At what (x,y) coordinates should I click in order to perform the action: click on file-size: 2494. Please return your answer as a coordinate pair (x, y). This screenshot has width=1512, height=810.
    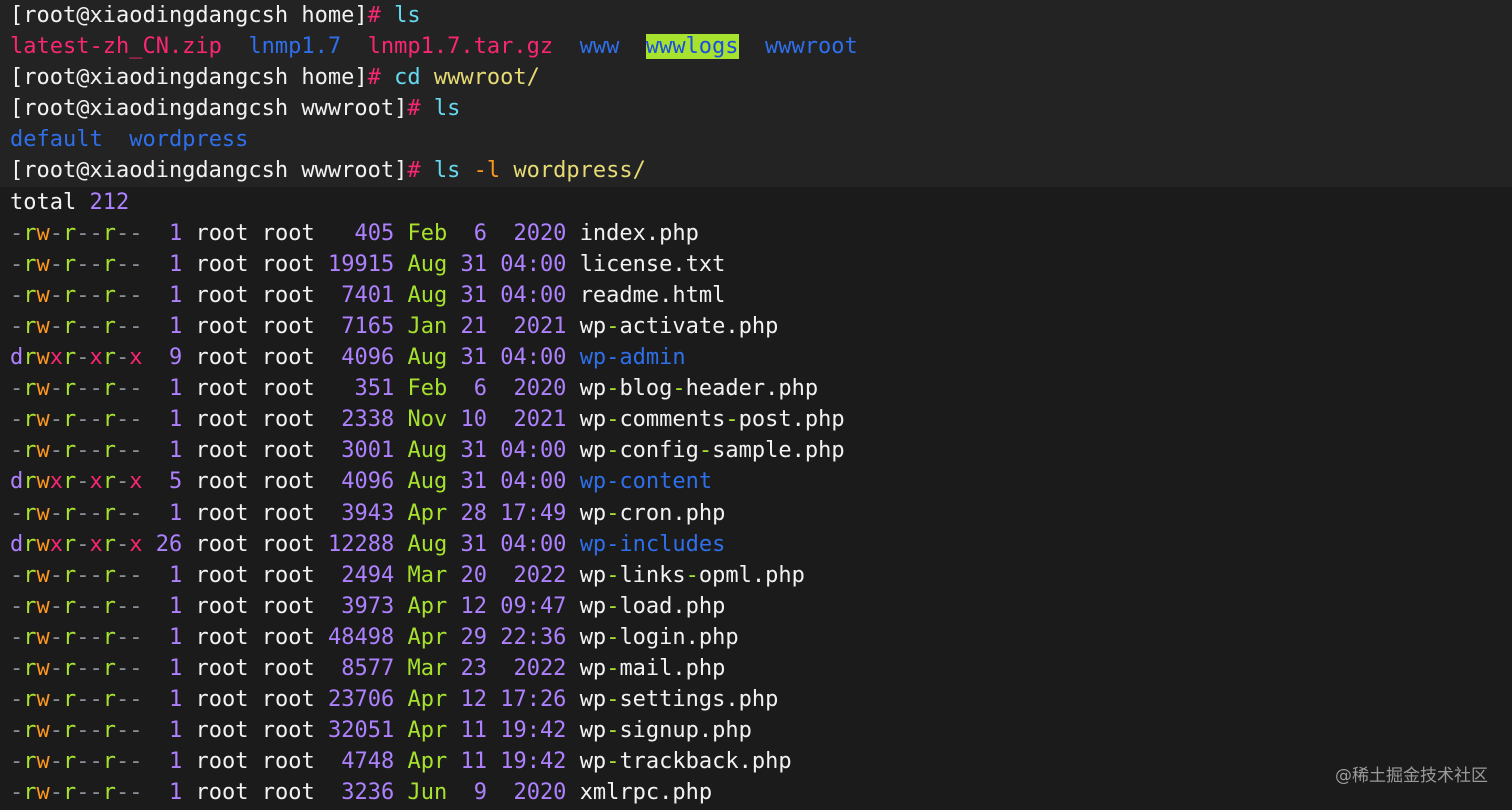
    Looking at the image, I should click on (361, 575).